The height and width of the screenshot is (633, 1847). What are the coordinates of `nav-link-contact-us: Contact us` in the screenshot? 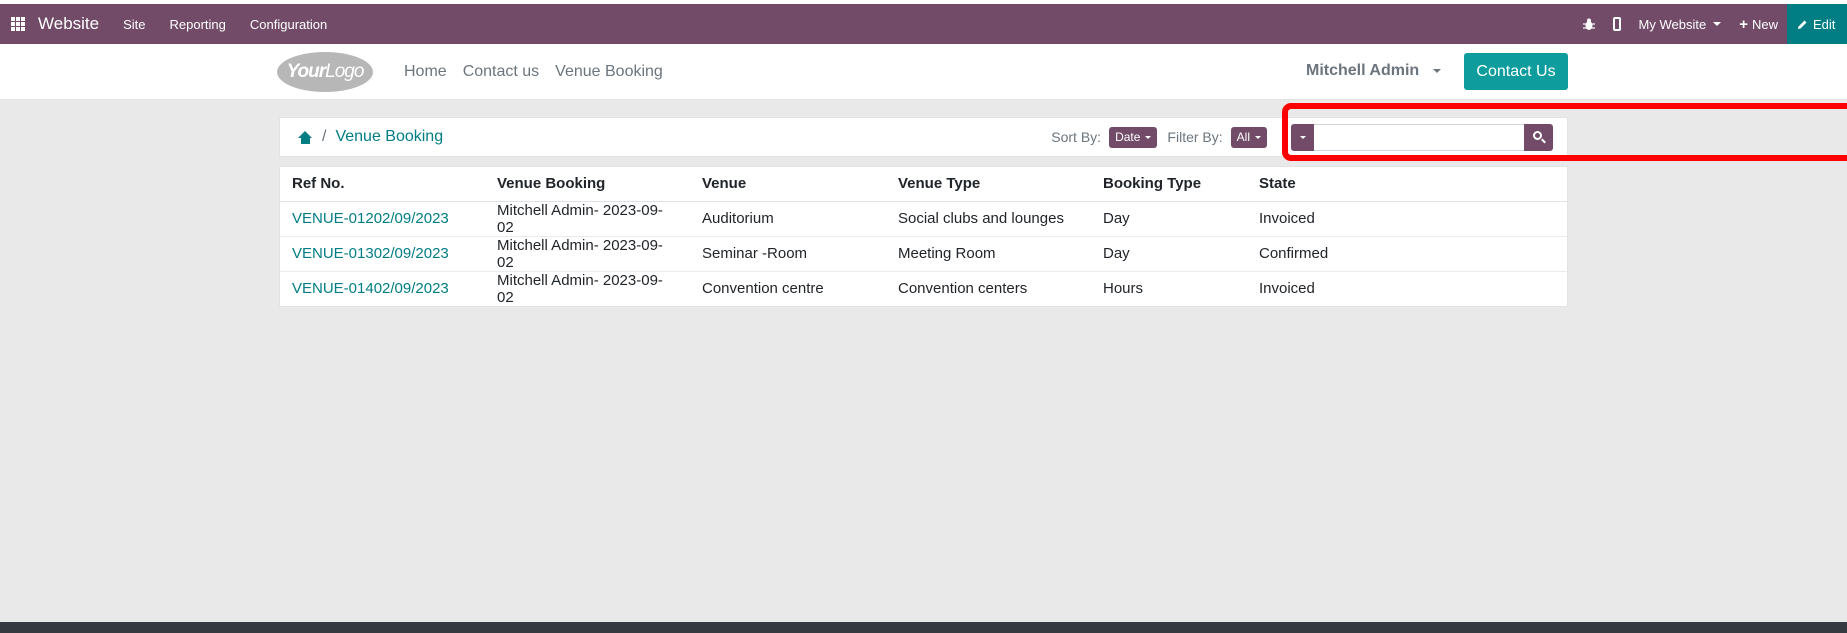 It's located at (501, 72).